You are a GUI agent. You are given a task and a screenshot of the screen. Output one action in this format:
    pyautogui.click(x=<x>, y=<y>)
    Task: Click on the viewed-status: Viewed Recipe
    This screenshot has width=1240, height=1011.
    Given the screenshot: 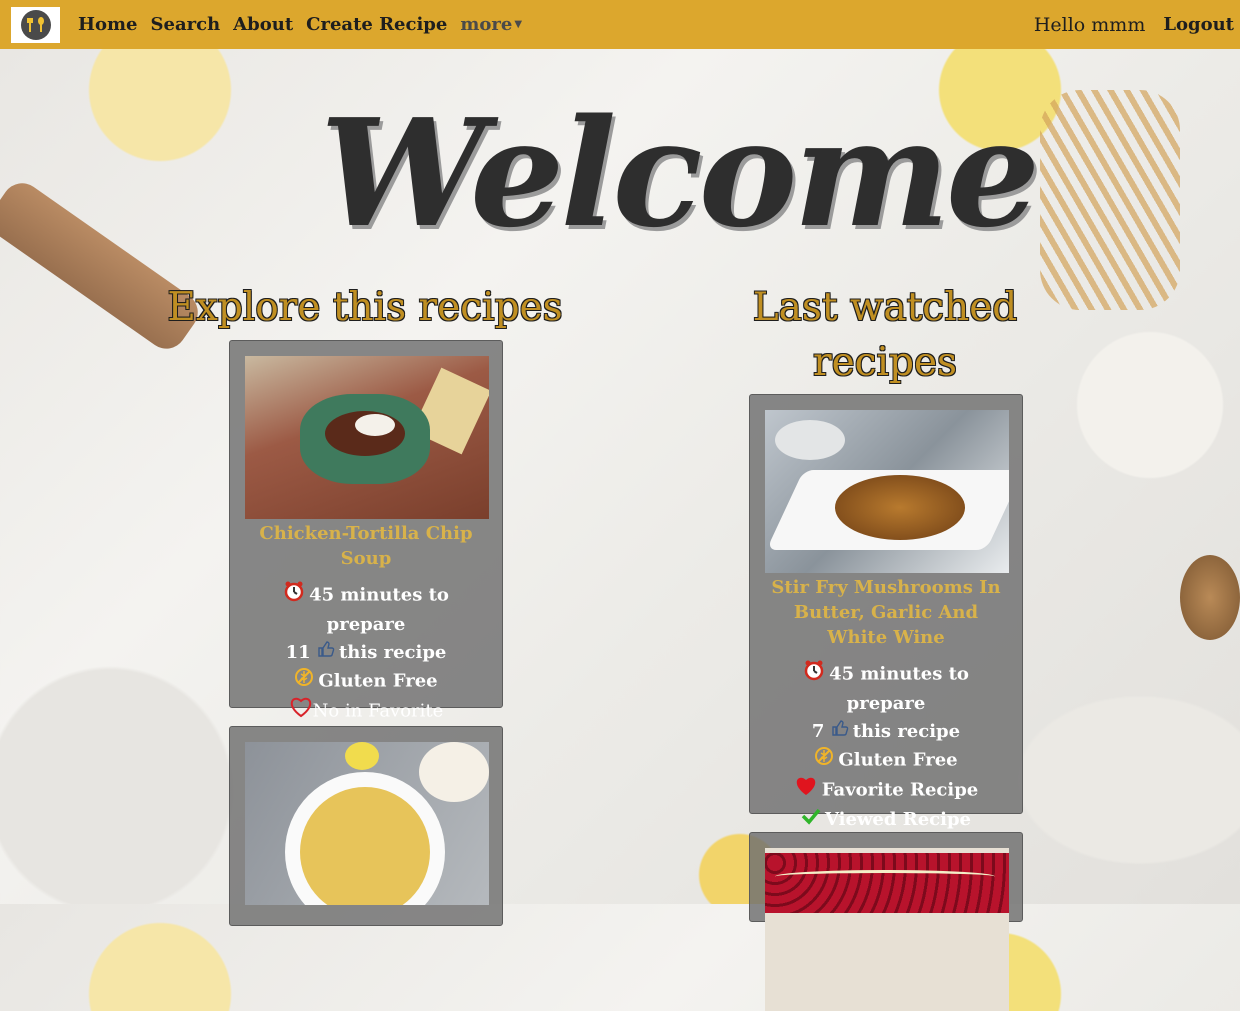 What is the action you would take?
    pyautogui.click(x=886, y=820)
    